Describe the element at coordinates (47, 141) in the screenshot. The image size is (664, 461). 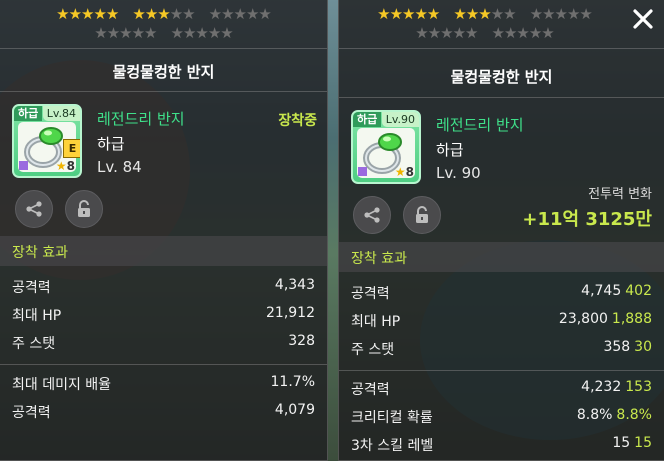
I see `item-icon: 하급 Lv.84 E ★8` at that location.